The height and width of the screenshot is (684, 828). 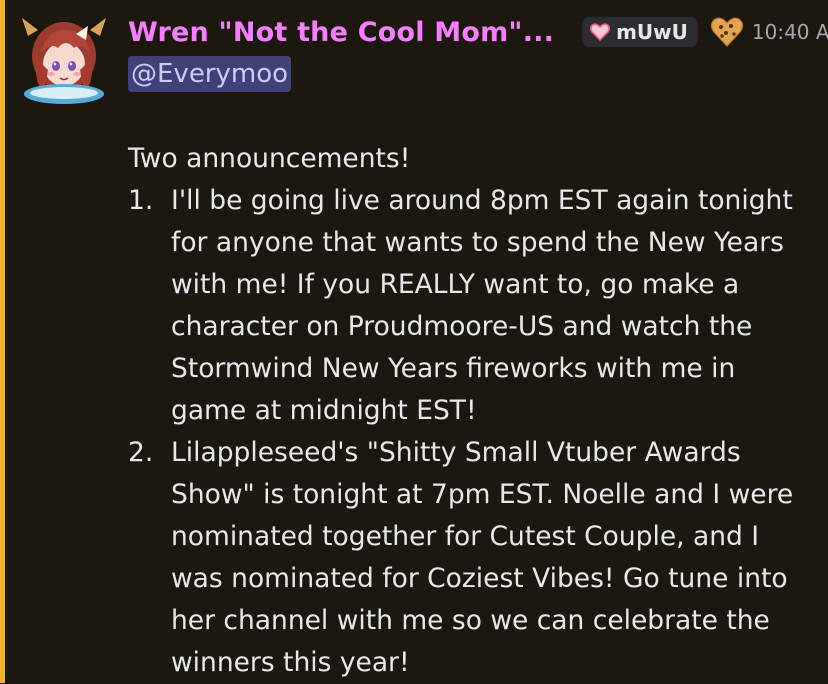 What do you see at coordinates (600, 31) in the screenshot?
I see `heart-icon` at bounding box center [600, 31].